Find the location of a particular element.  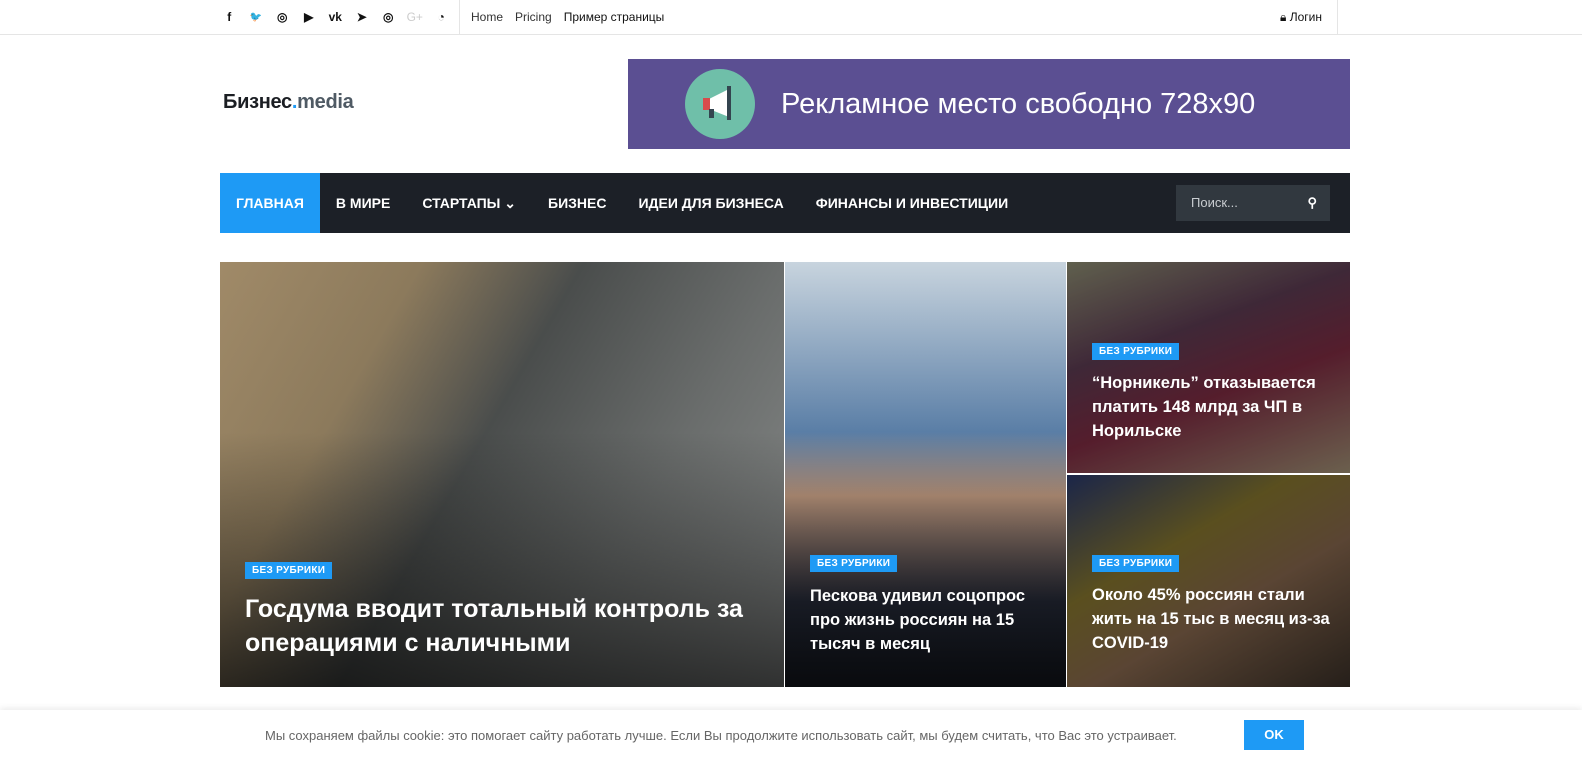

facebook-icon: f is located at coordinates (229, 17).